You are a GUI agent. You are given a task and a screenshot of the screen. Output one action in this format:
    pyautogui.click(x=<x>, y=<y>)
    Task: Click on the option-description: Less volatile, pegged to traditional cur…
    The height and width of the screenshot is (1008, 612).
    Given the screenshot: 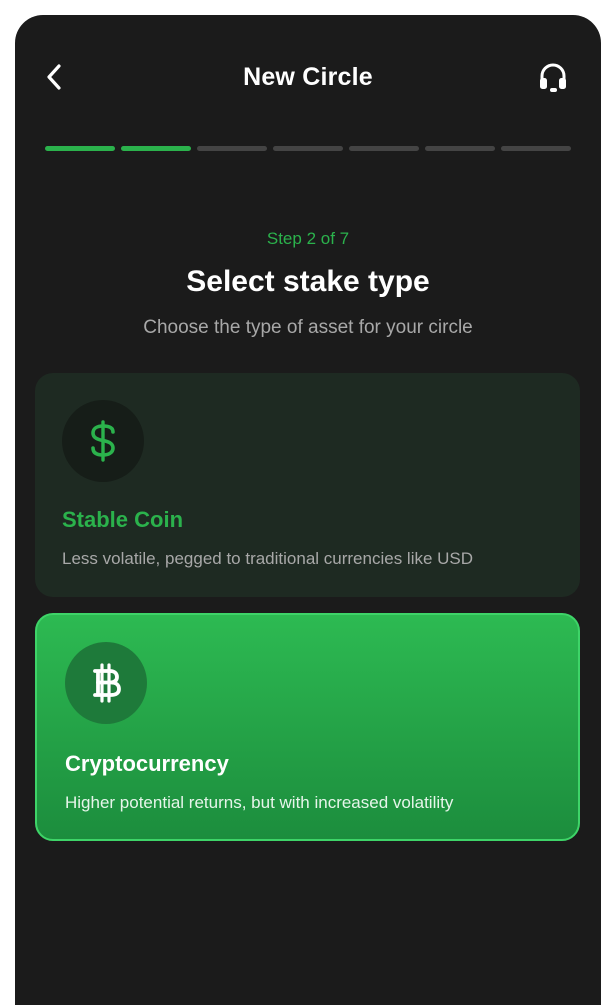 What is the action you would take?
    pyautogui.click(x=268, y=558)
    